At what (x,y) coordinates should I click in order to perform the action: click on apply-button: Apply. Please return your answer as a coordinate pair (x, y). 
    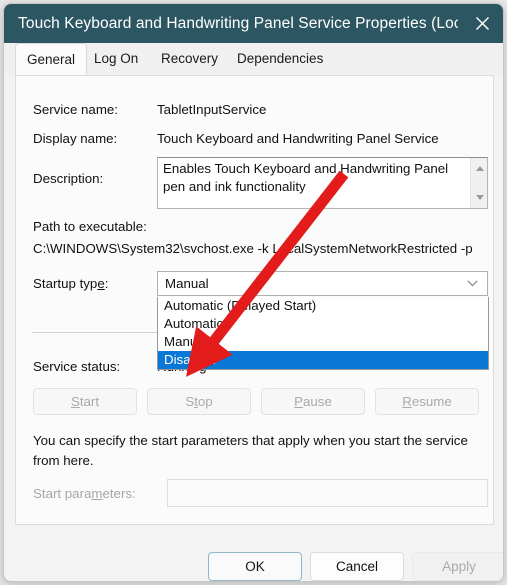
    Looking at the image, I should click on (457, 566).